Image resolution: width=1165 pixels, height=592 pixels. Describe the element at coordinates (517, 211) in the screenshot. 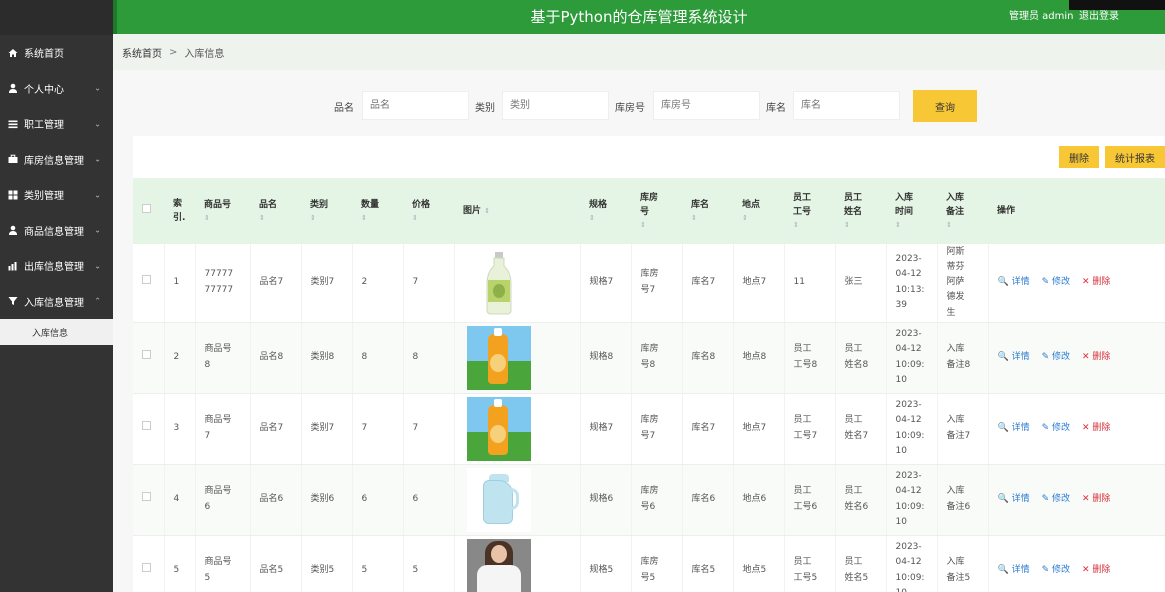

I see `header-image: 图片 ⇕` at that location.